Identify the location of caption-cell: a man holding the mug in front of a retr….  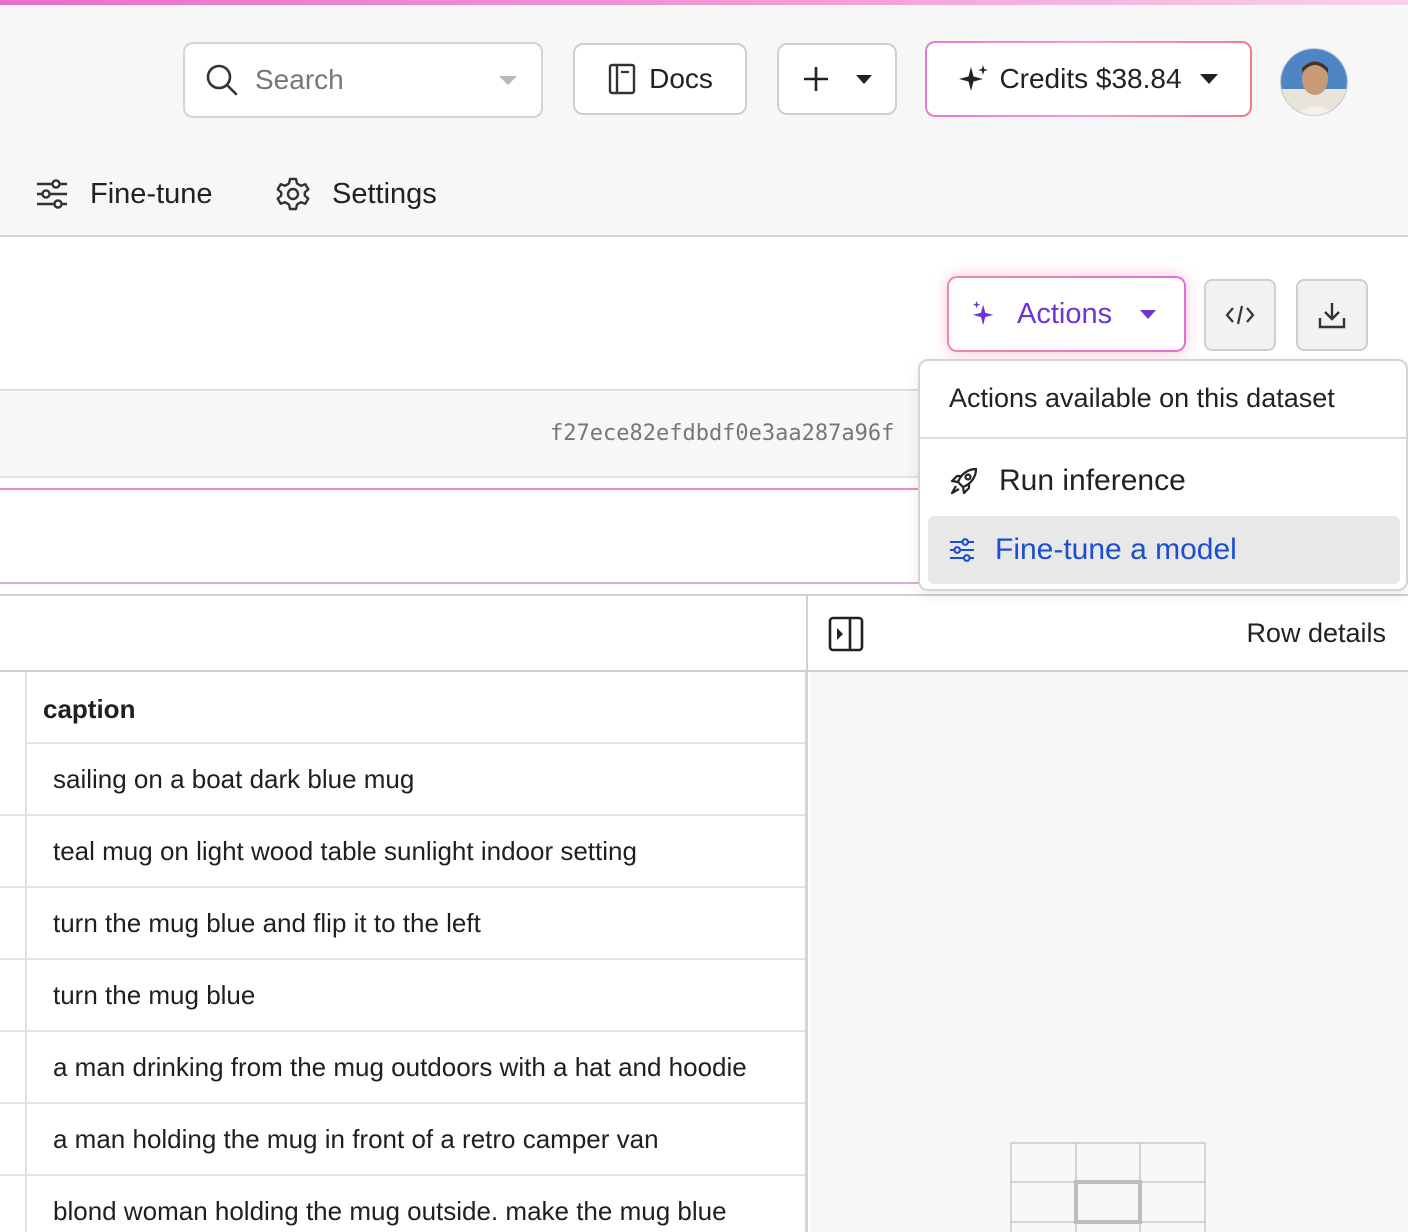
(356, 1138).